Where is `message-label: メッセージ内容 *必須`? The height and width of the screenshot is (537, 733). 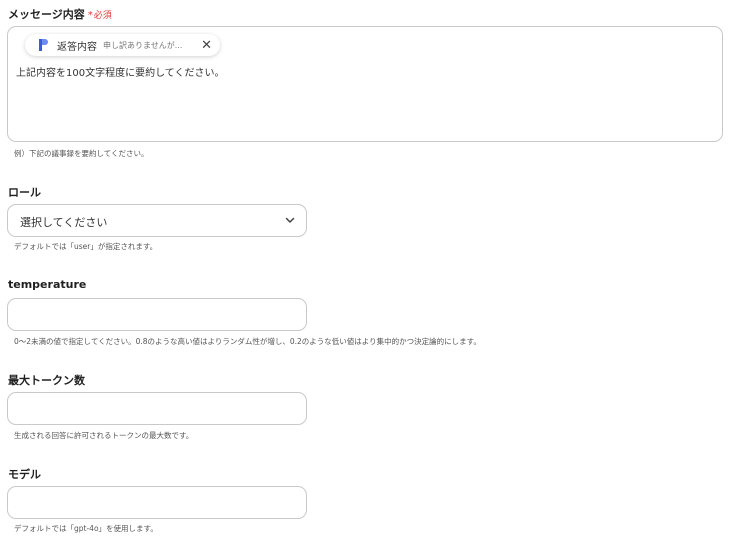 message-label: メッセージ内容 *必須 is located at coordinates (60, 14).